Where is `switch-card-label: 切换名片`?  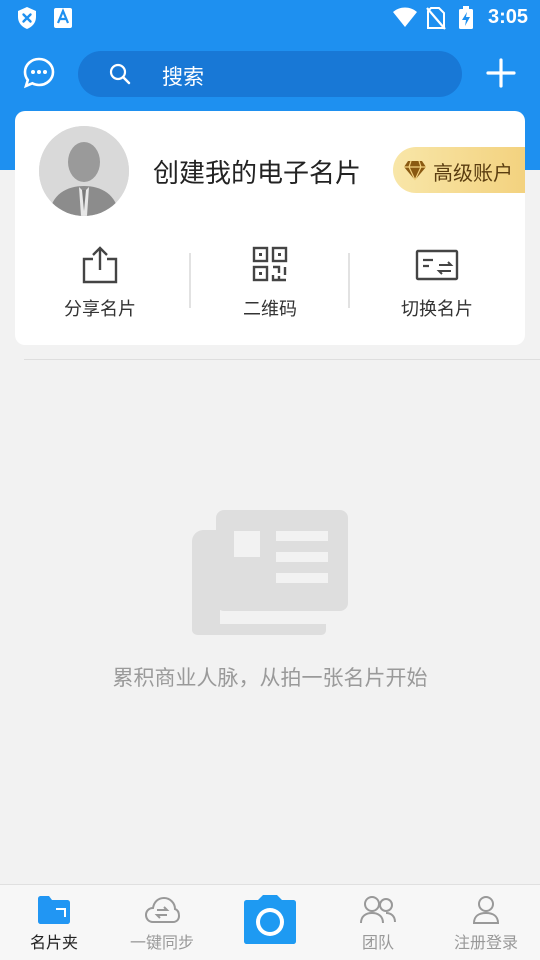
switch-card-label: 切换名片 is located at coordinates (437, 309).